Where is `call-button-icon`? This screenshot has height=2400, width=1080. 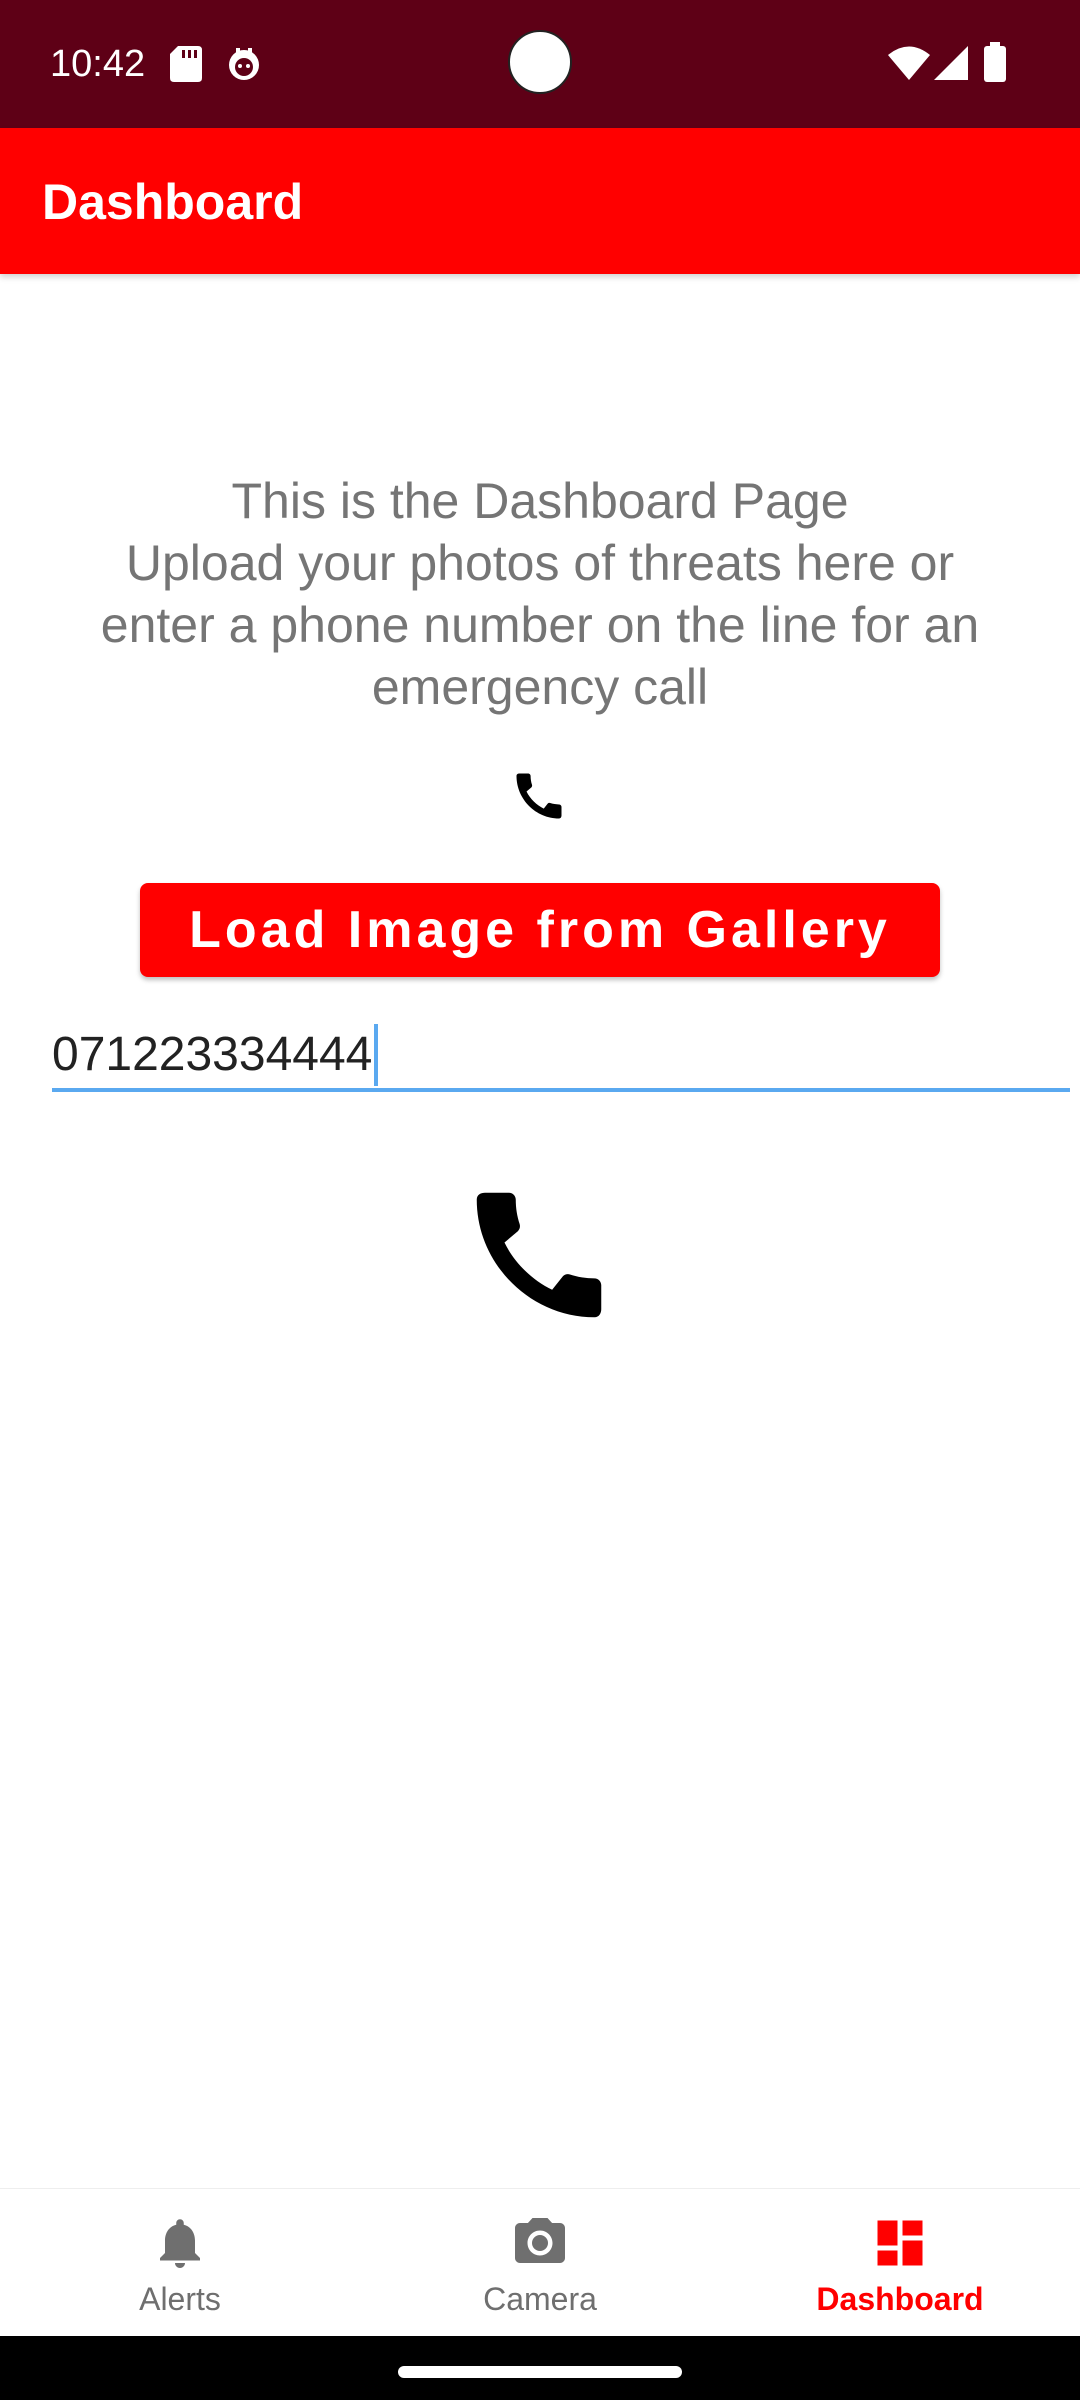
call-button-icon is located at coordinates (539, 1255).